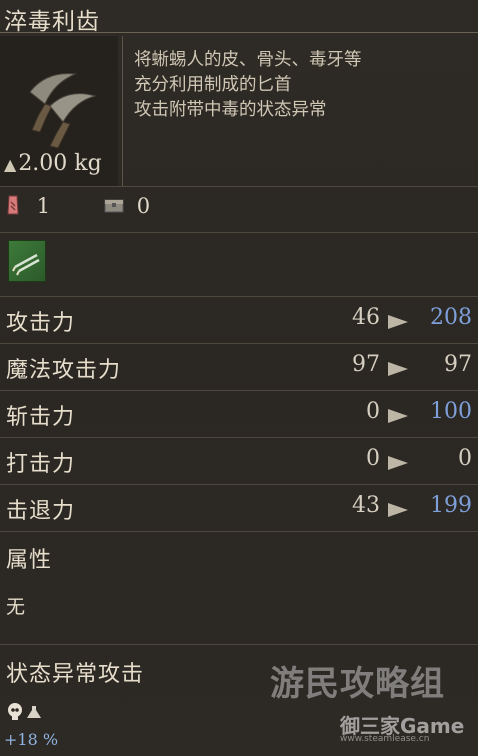 The height and width of the screenshot is (756, 478). Describe the element at coordinates (13, 205) in the screenshot. I see `inventory-bag-icon` at that location.